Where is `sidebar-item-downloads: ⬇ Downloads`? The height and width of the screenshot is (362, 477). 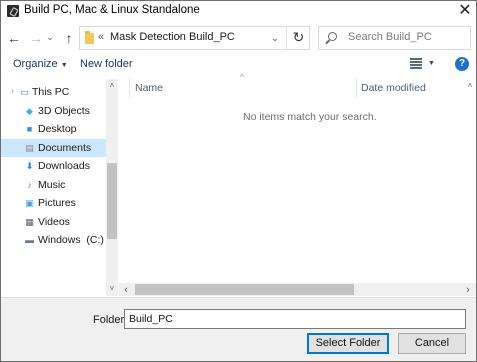 sidebar-item-downloads: ⬇ Downloads is located at coordinates (53, 166).